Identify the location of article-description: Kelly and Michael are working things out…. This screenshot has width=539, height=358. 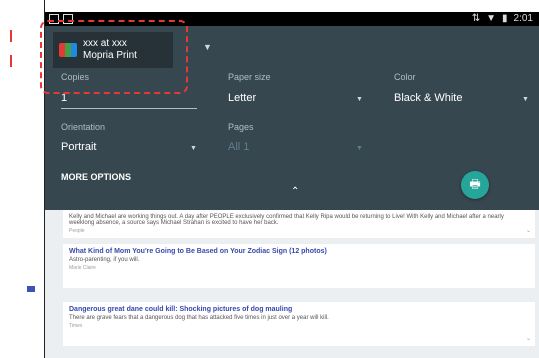
(286, 220).